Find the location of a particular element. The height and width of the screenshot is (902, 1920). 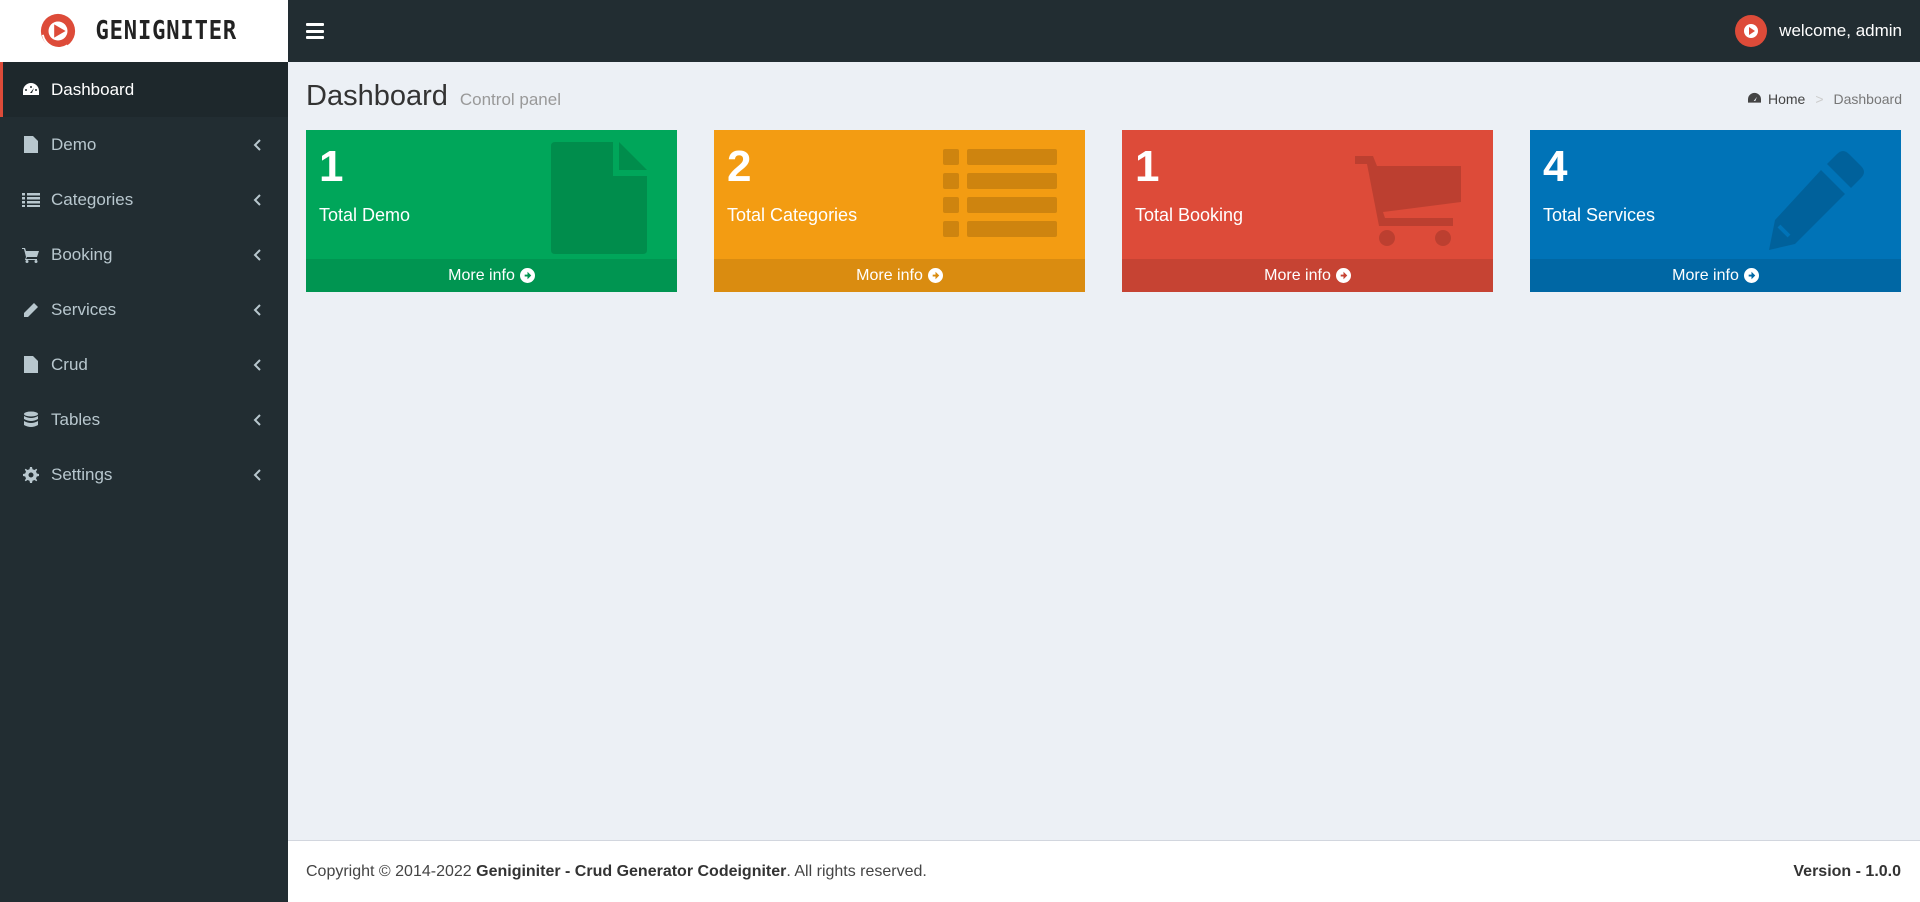

logo-icon is located at coordinates (57, 31).